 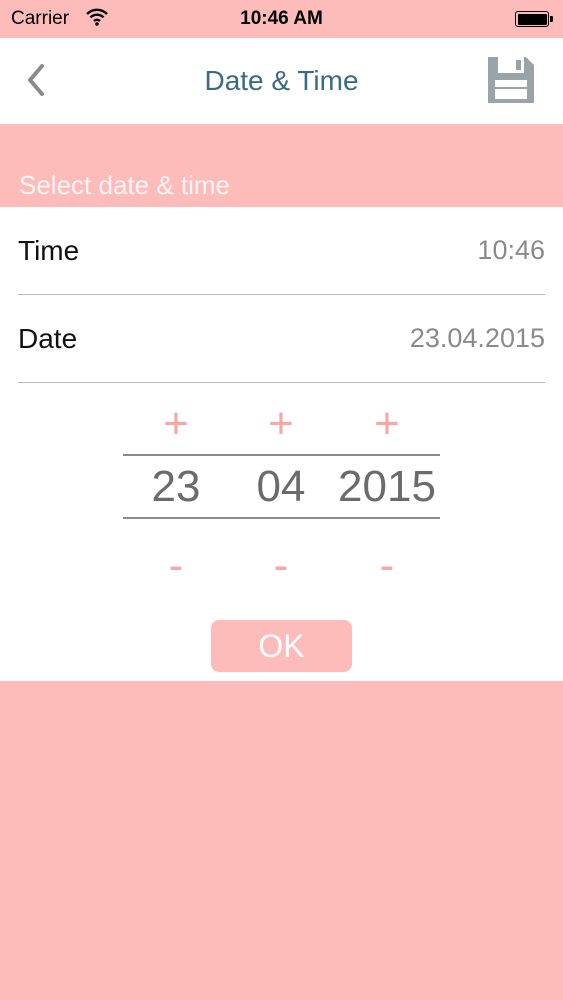 I want to click on section-header-label: Select date & time, so click(x=124, y=185).